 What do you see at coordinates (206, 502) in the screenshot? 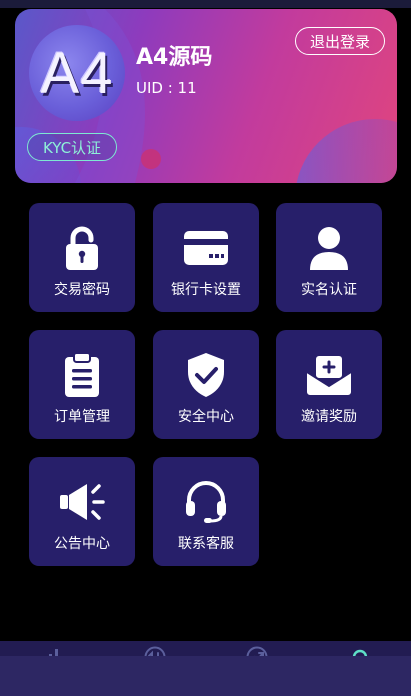
I see `headset-icon` at bounding box center [206, 502].